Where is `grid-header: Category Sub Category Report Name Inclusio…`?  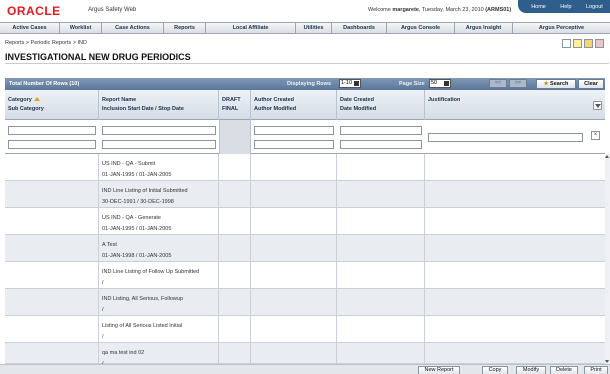
grid-header: Category Sub Category Report Name Inclusio… is located at coordinates (305, 105).